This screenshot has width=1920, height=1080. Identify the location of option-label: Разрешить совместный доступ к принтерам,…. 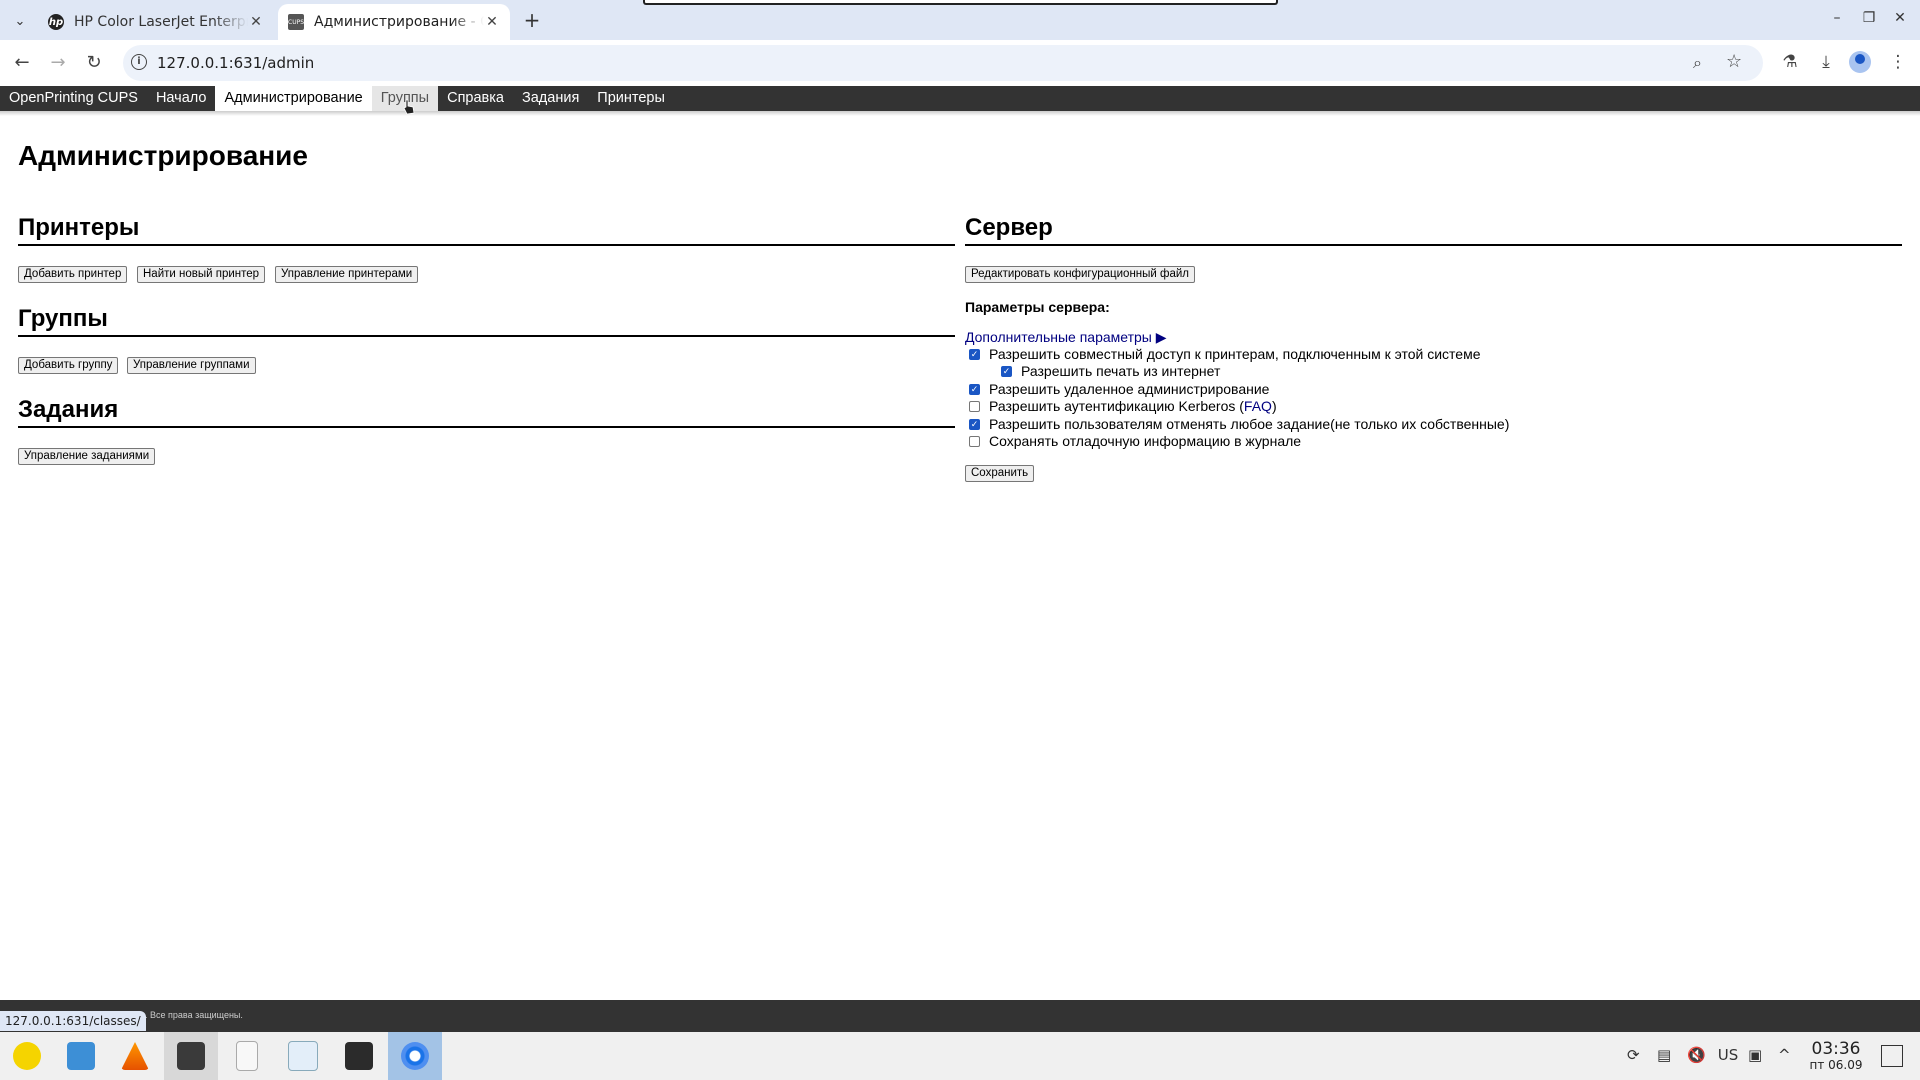
(1235, 354).